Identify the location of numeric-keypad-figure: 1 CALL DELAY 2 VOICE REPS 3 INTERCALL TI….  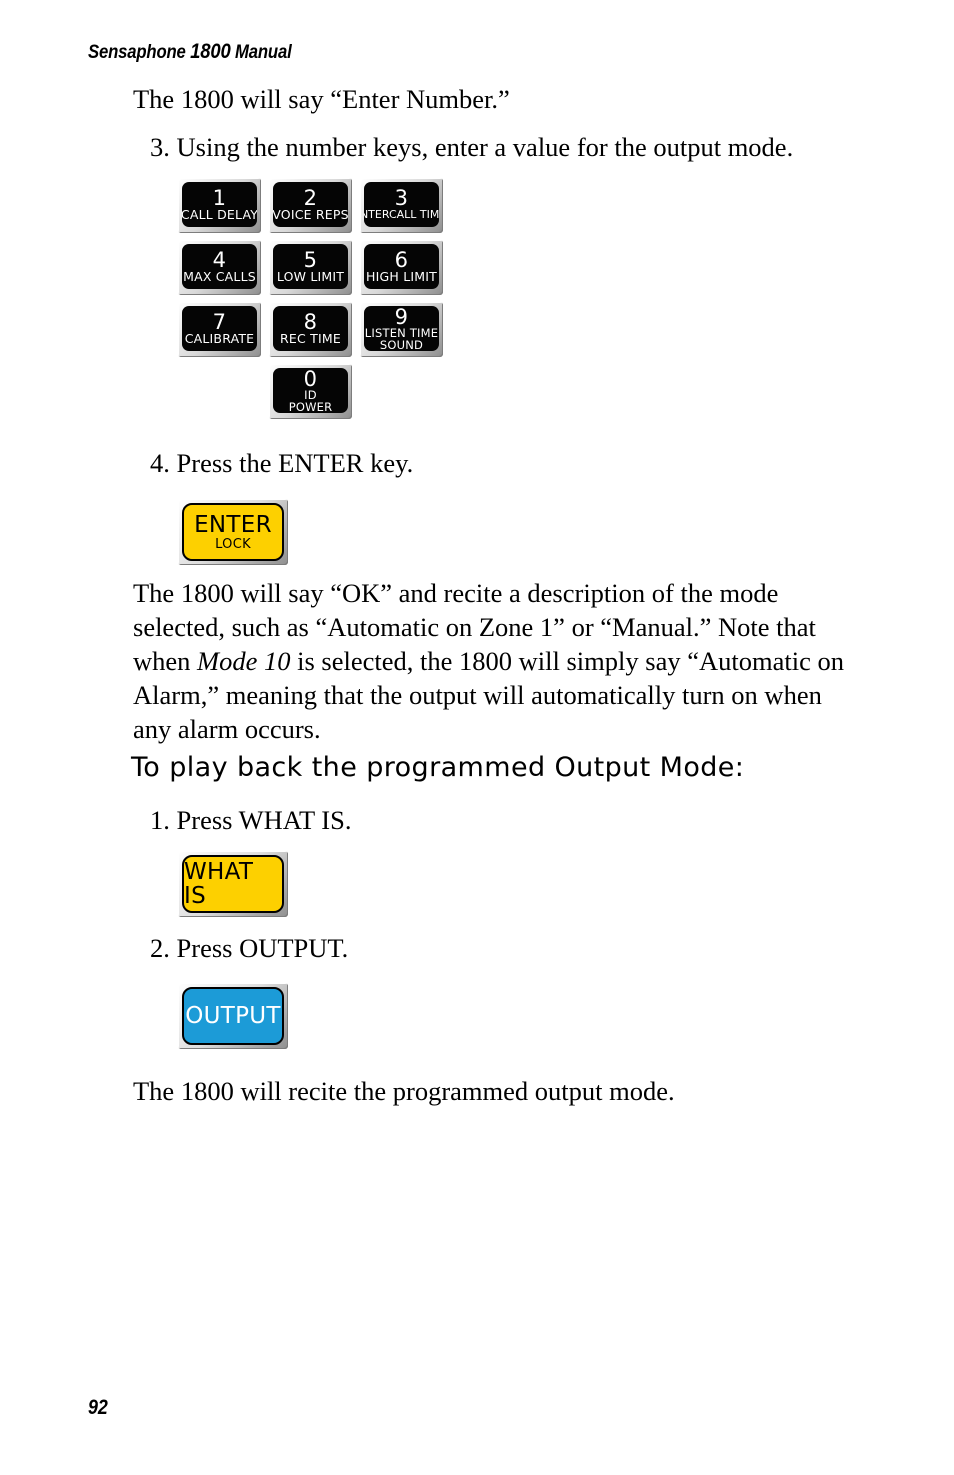
(318, 298).